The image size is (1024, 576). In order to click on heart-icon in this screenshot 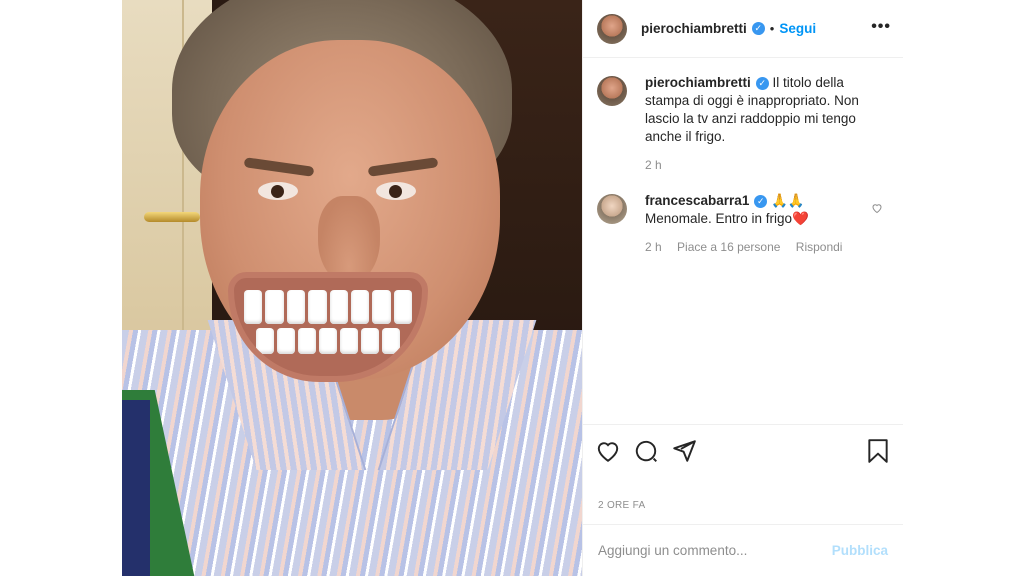, I will do `click(608, 451)`.